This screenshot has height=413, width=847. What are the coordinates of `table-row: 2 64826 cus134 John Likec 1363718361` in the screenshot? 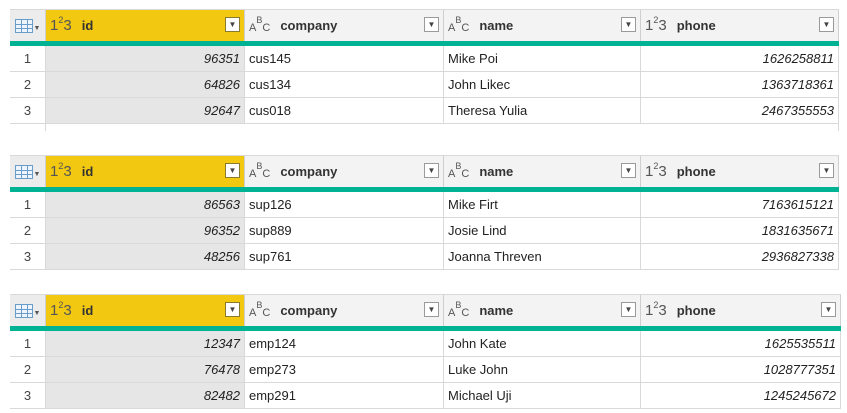 It's located at (424, 85).